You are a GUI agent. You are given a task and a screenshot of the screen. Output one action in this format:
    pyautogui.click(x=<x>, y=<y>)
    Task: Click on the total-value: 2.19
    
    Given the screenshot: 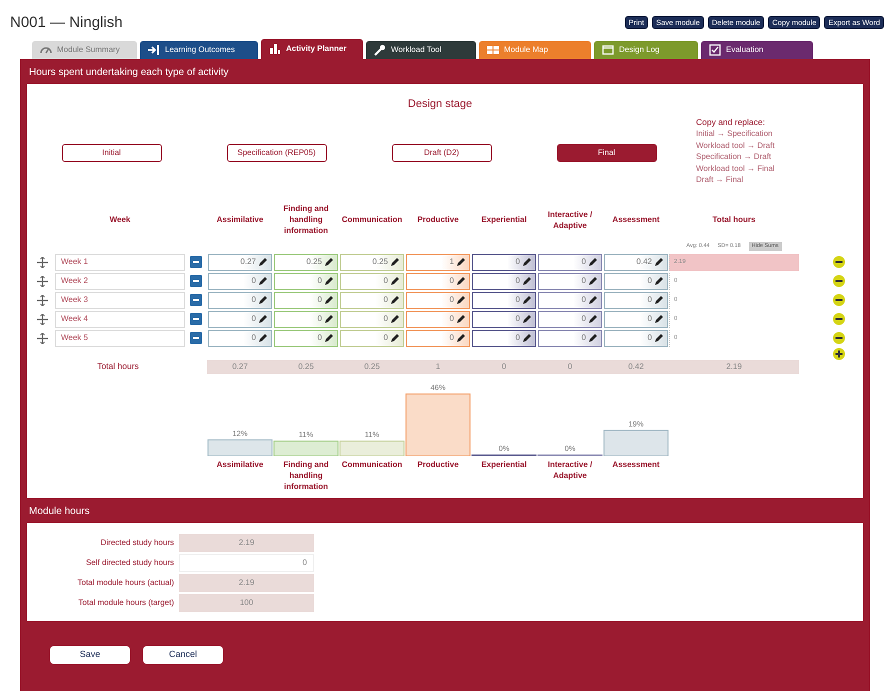 What is the action you would take?
    pyautogui.click(x=734, y=367)
    